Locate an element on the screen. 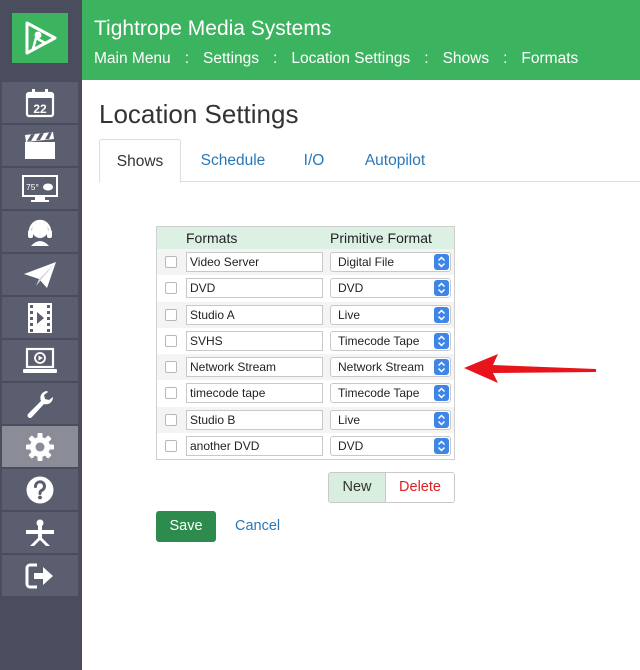 The image size is (640, 670). paper-plane-icon is located at coordinates (40, 274).